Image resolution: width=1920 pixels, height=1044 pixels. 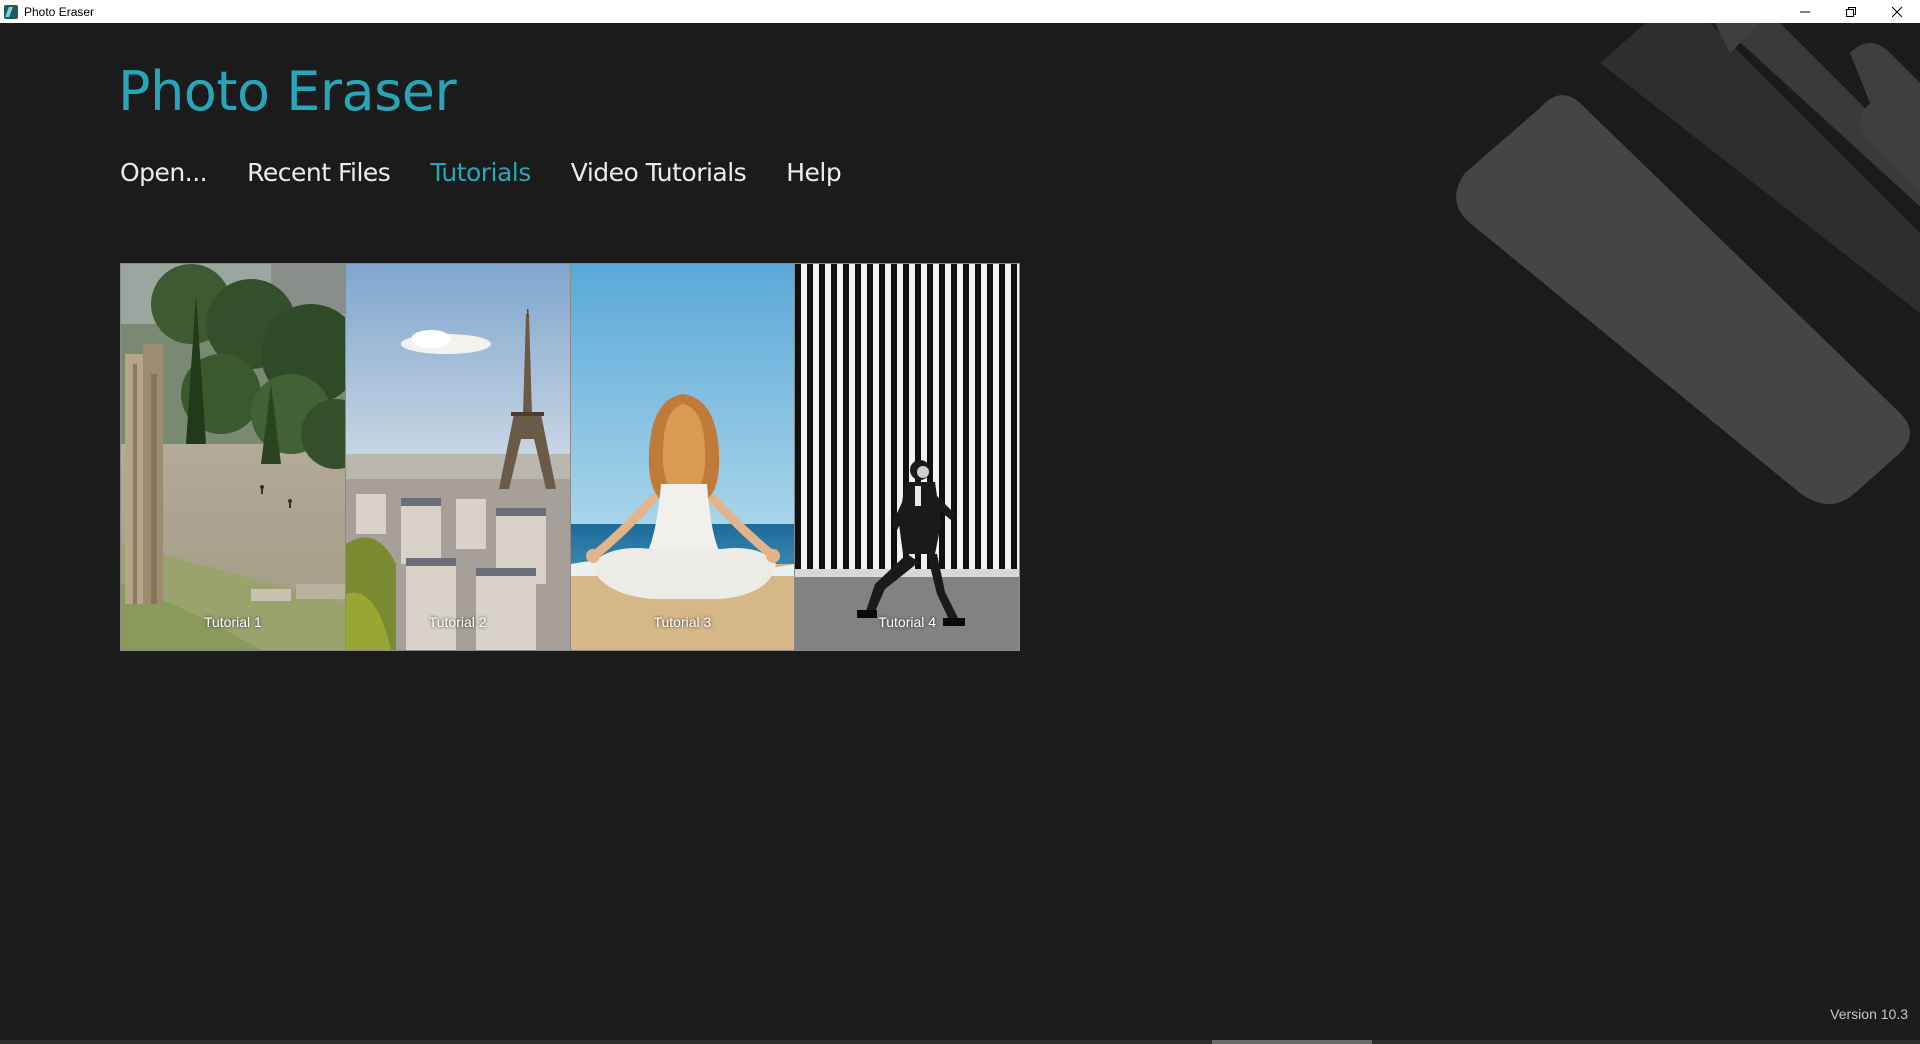 I want to click on tutorial-label: Tutorial 1, so click(x=232, y=622).